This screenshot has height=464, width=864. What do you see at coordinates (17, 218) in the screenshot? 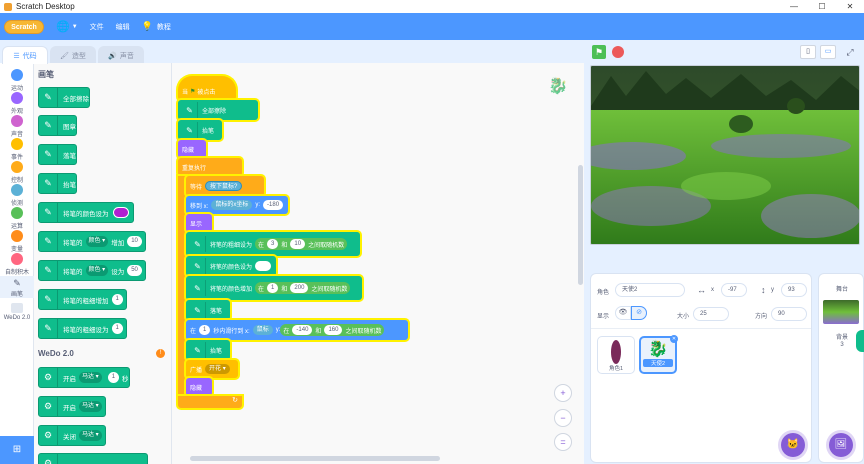
I see `category-operators: 运算` at bounding box center [17, 218].